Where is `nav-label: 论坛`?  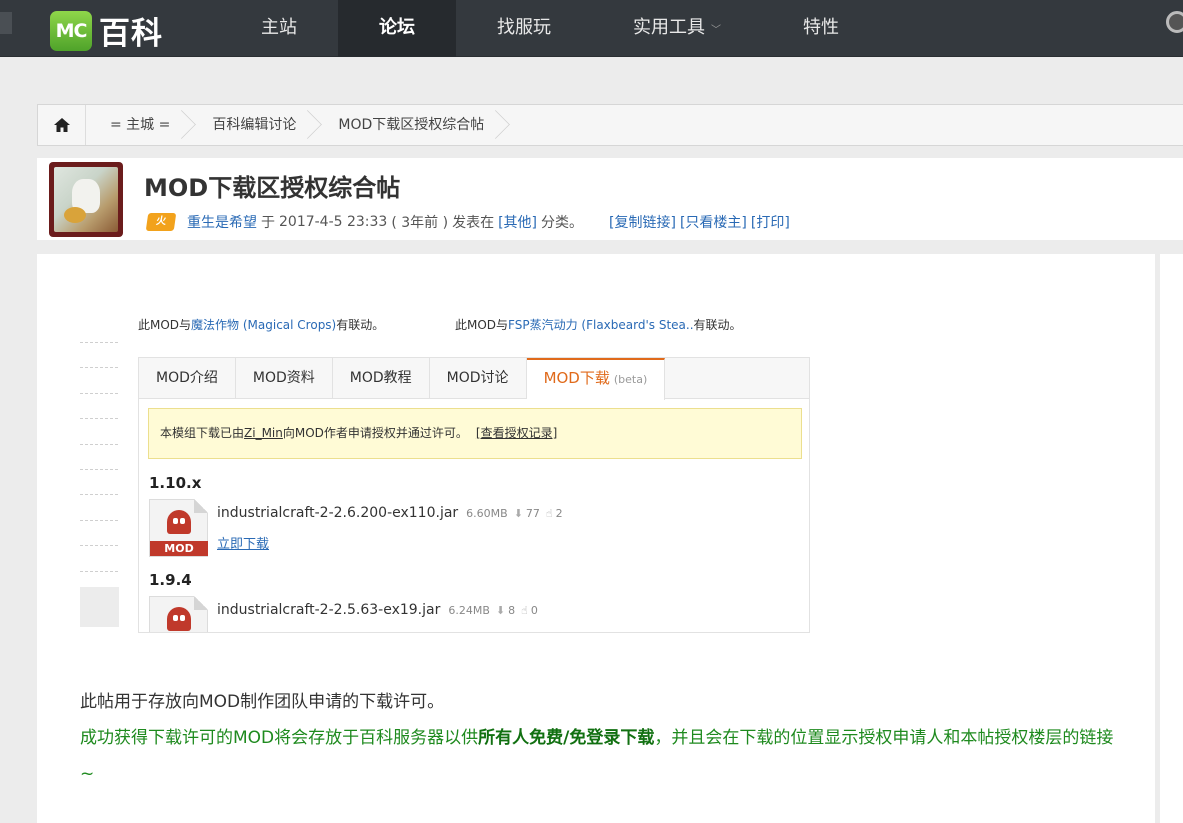 nav-label: 论坛 is located at coordinates (397, 27).